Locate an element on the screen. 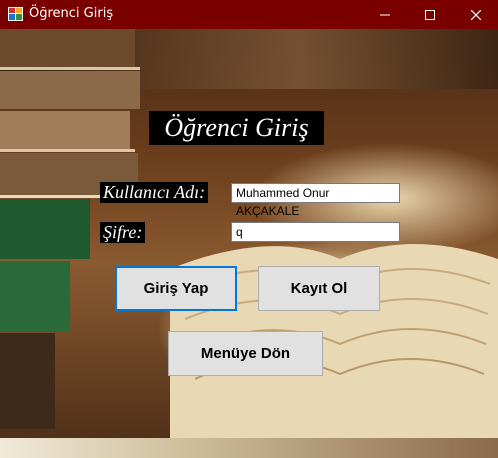  close-icon is located at coordinates (475, 14).